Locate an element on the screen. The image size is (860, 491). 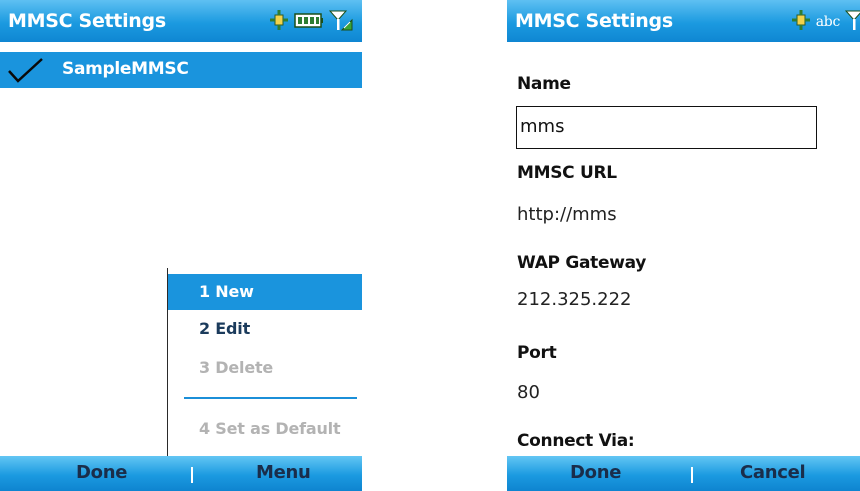
cancel-softkey: Cancel is located at coordinates (773, 472).